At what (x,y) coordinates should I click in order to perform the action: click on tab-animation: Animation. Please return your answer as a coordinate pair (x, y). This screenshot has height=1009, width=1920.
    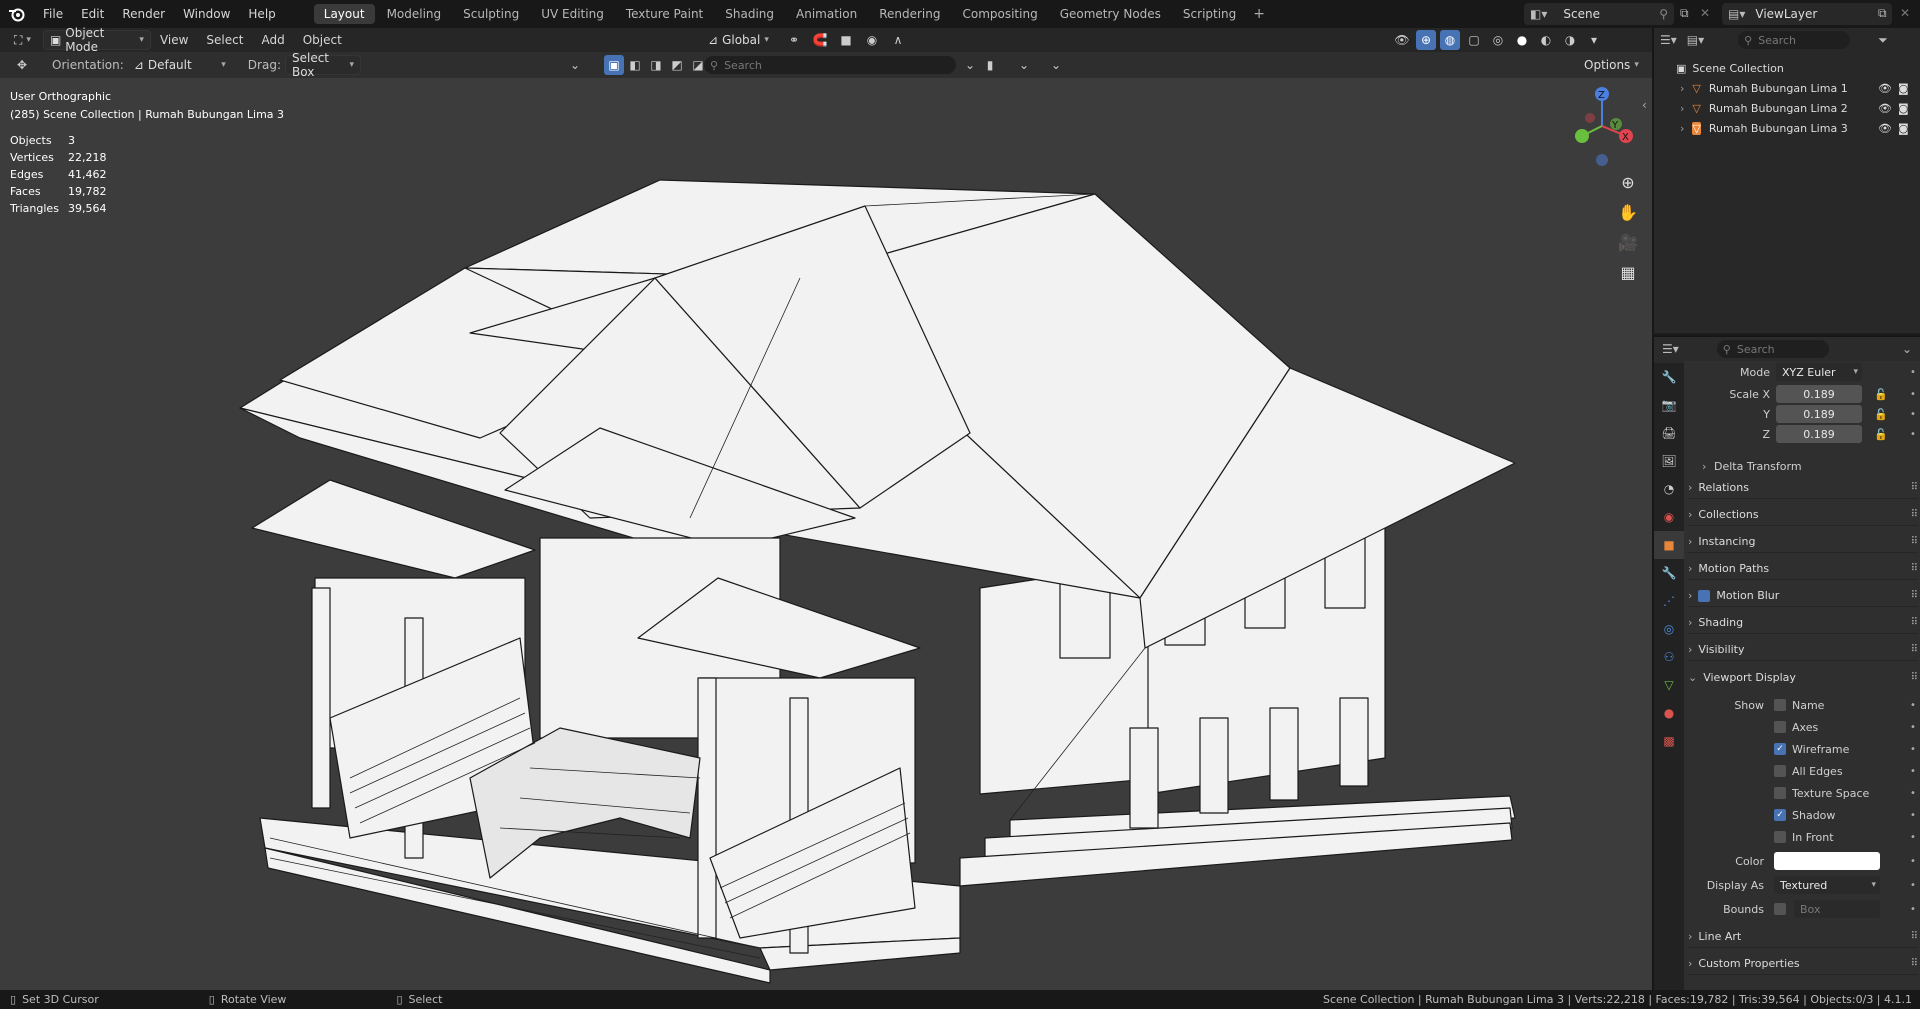
    Looking at the image, I should click on (826, 14).